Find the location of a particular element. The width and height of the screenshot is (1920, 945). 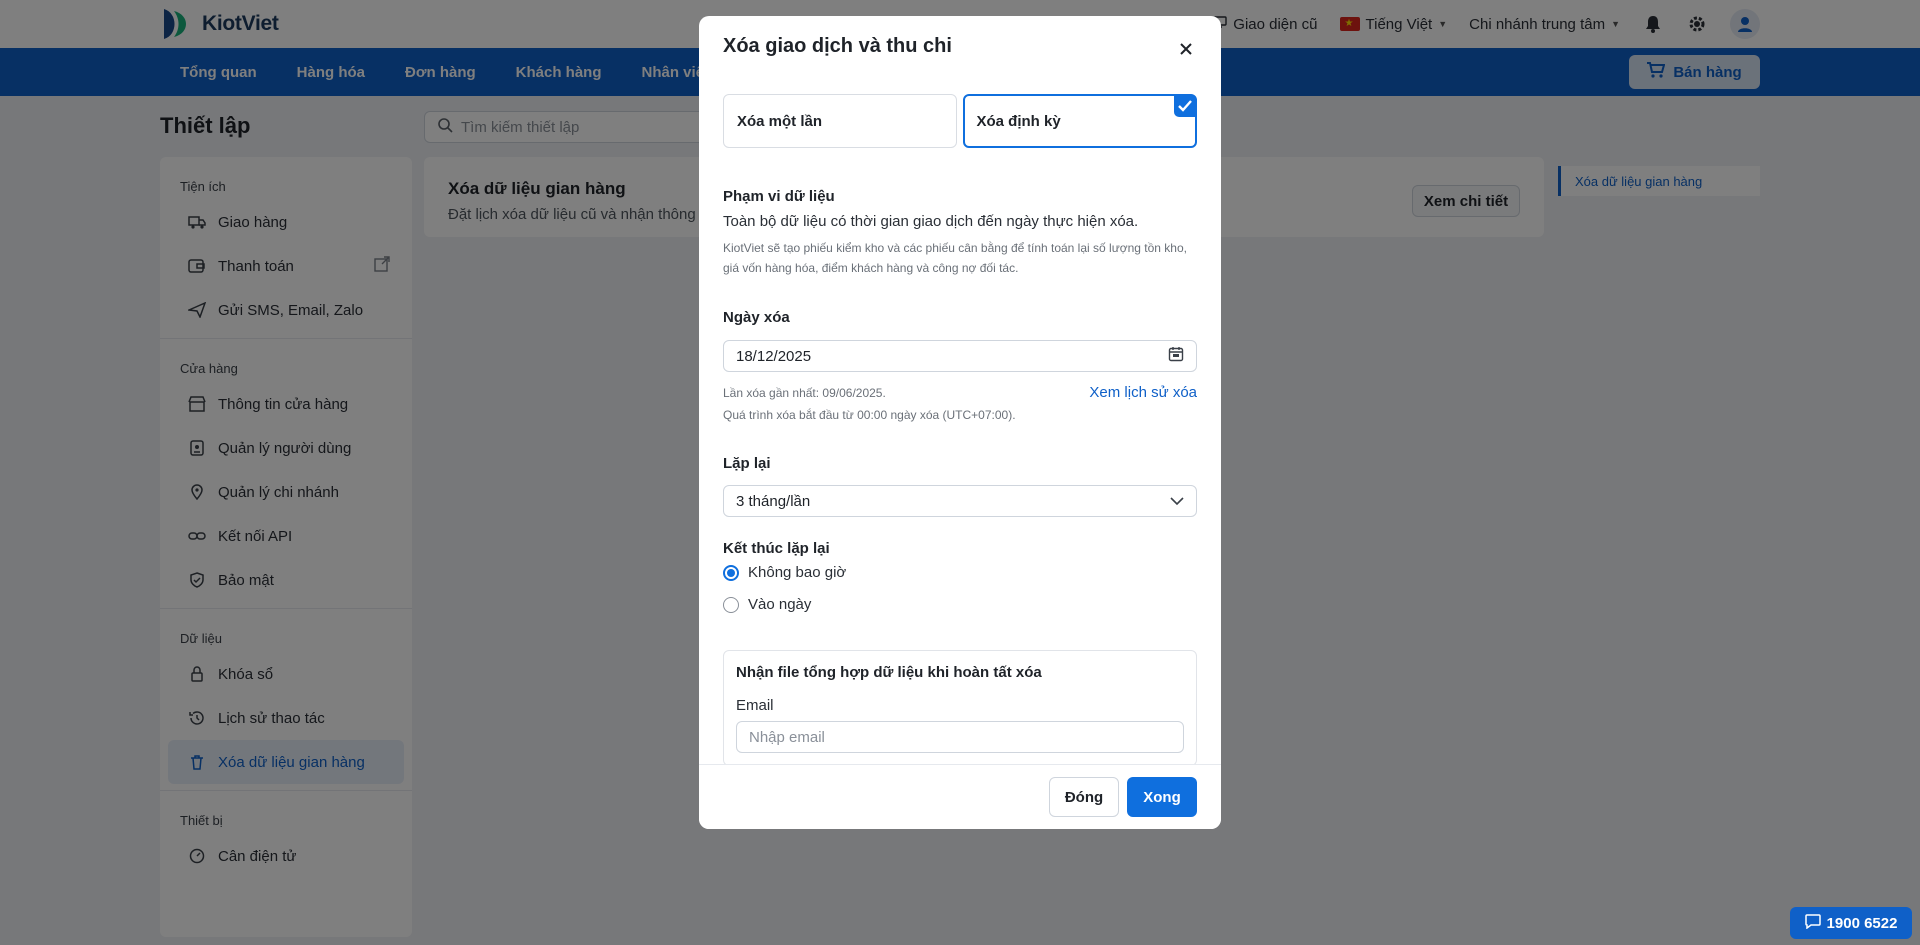

delete-mode-options: Xóa một lần Xóa định kỳ is located at coordinates (960, 121).